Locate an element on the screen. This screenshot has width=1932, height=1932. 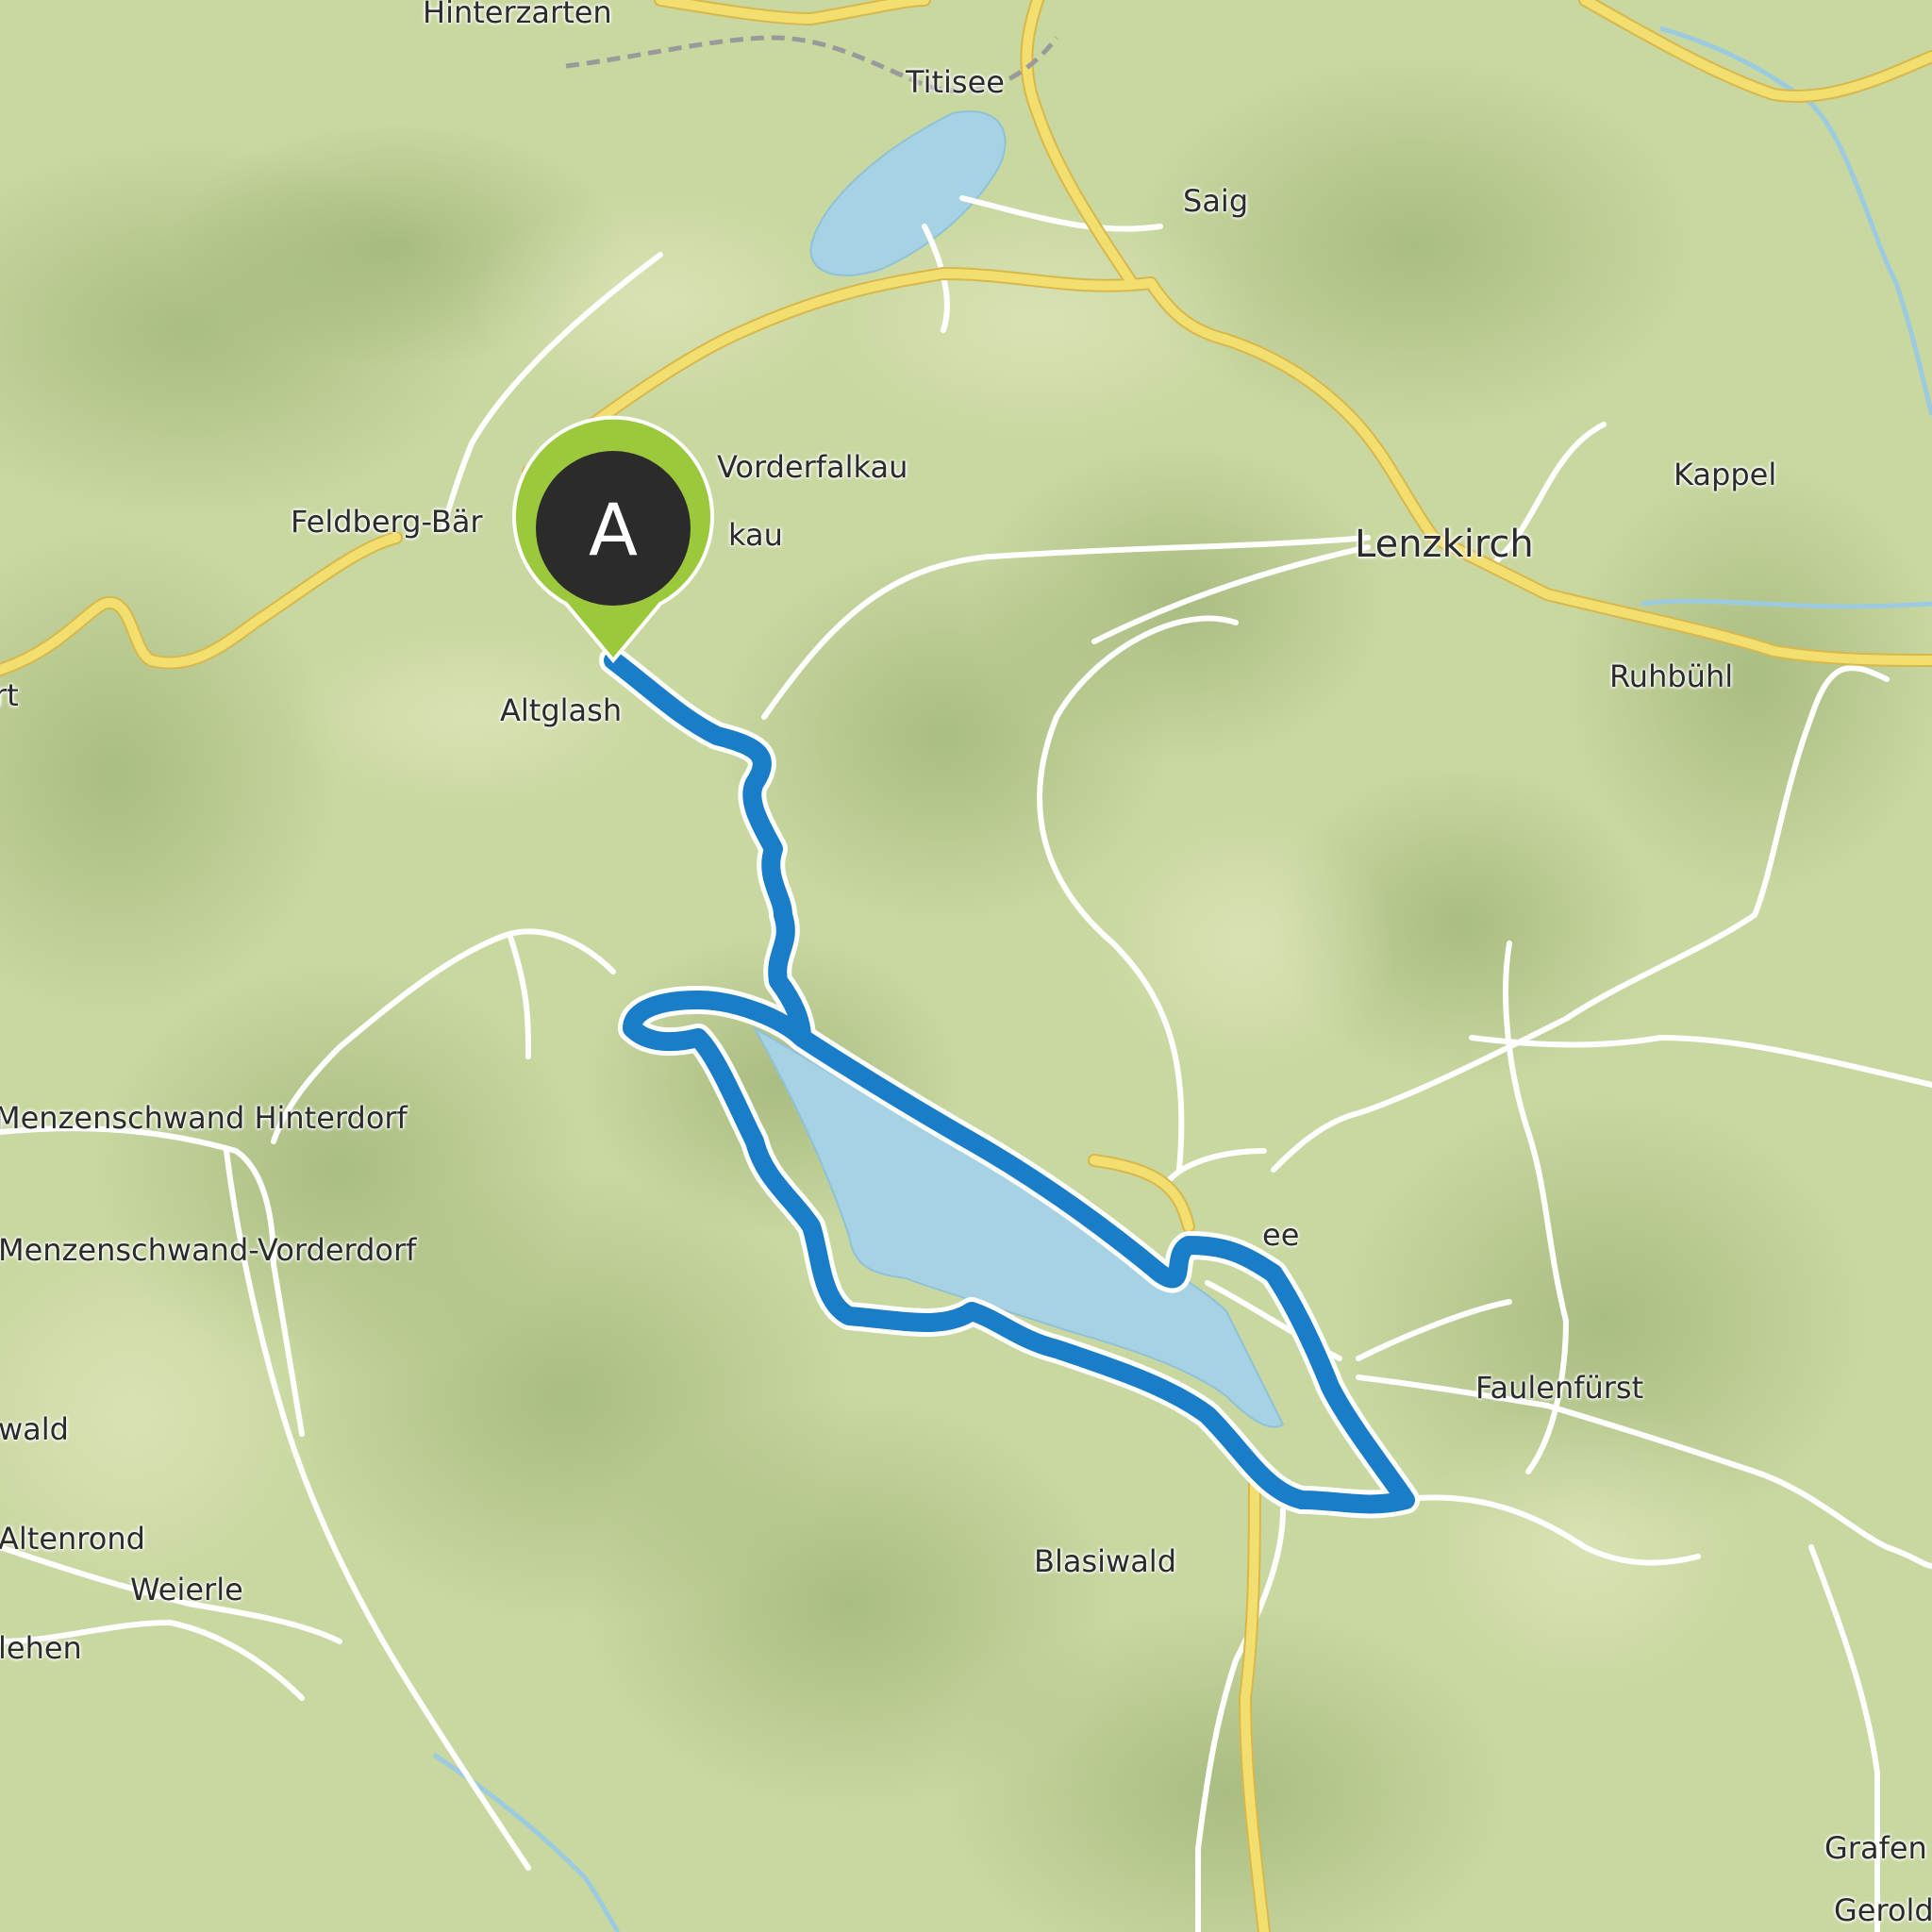
place-label-grafen: Grafen is located at coordinates (1876, 1848).